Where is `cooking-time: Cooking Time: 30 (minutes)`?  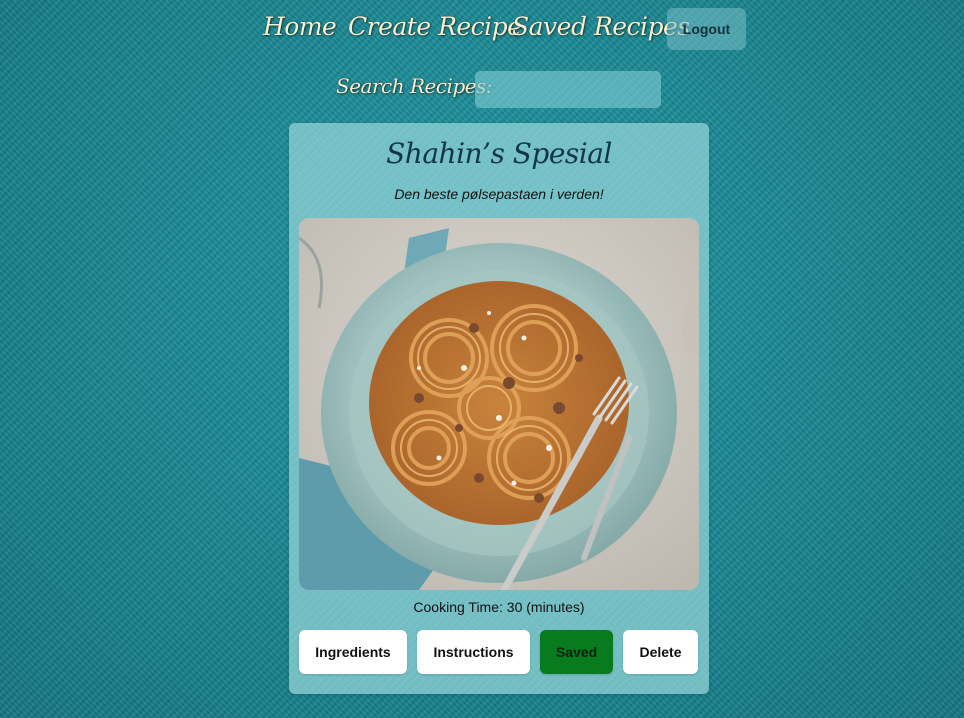
cooking-time: Cooking Time: 30 (minutes) is located at coordinates (499, 607).